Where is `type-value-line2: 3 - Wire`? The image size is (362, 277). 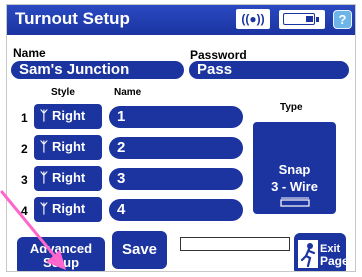 type-value-line2: 3 - Wire is located at coordinates (294, 186).